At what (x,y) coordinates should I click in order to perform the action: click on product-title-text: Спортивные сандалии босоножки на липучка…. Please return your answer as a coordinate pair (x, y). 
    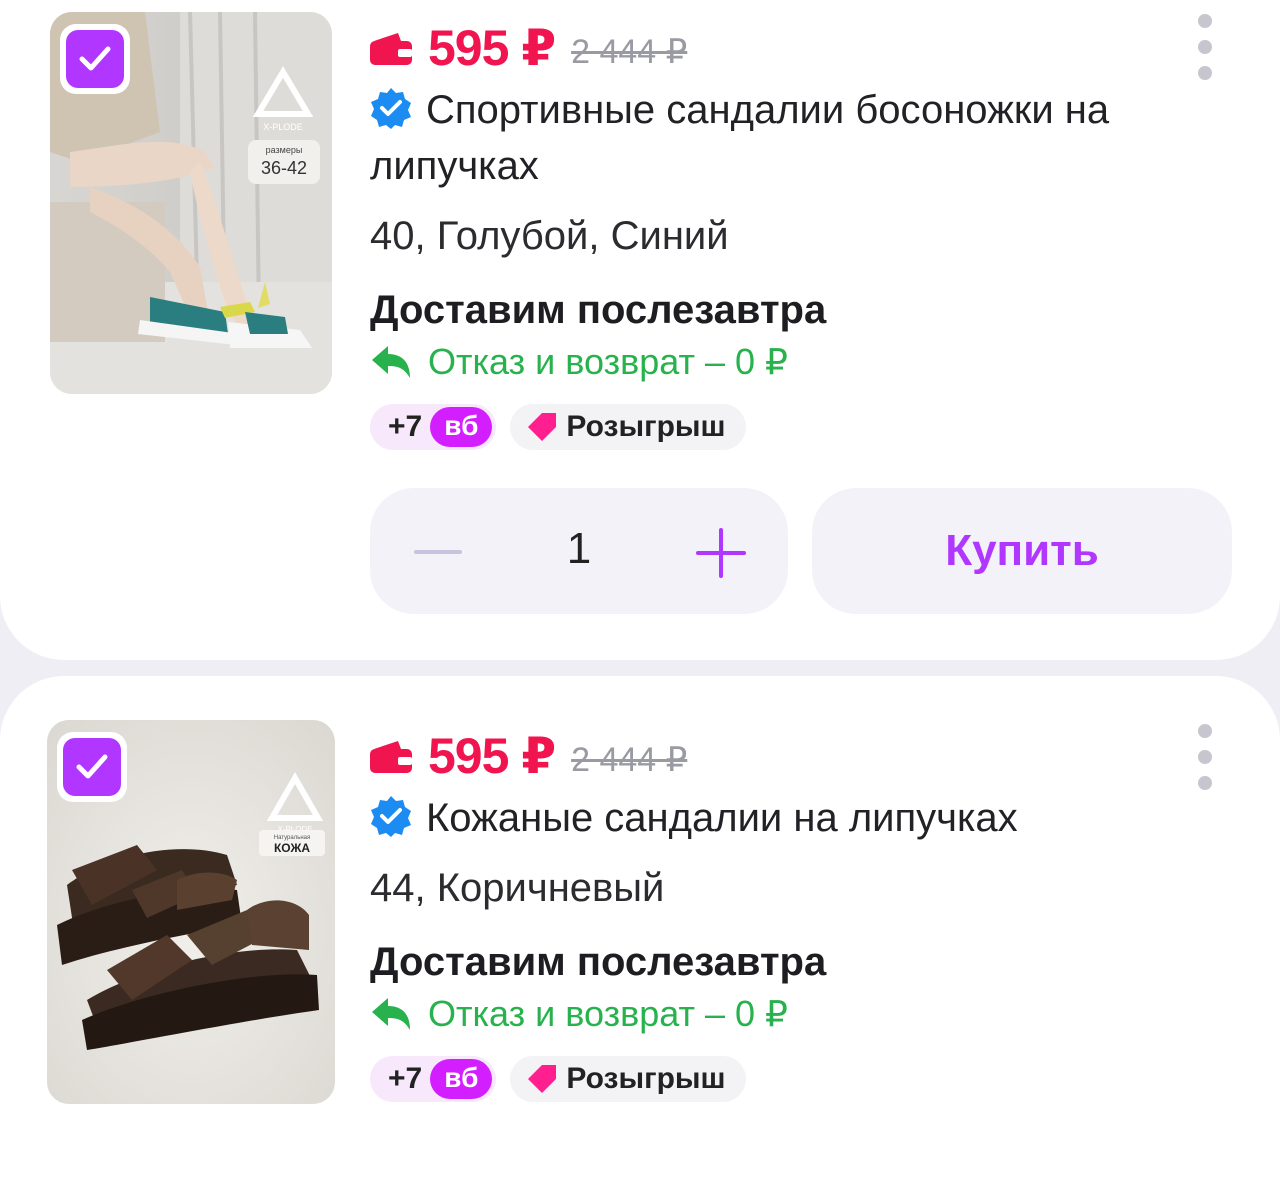
    Looking at the image, I should click on (740, 138).